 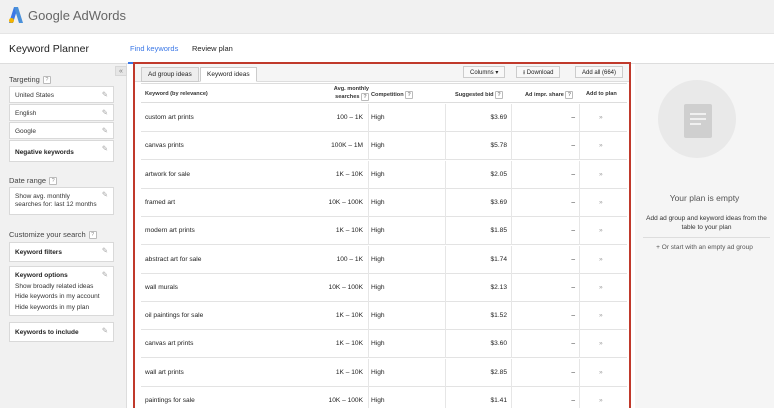 I want to click on keyword-option-line: Show broadly related ideas, so click(x=54, y=286).